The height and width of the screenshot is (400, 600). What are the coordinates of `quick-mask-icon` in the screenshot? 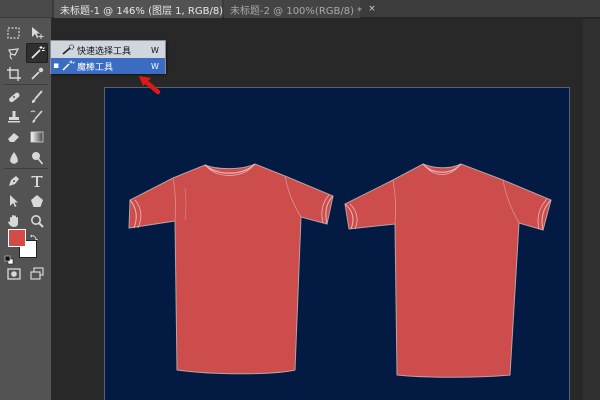 It's located at (14, 274).